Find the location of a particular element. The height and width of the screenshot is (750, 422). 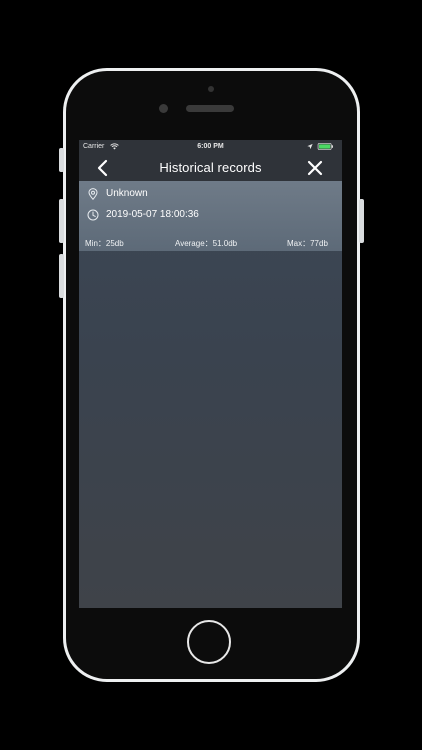

page-title: Historical records is located at coordinates (210, 167).